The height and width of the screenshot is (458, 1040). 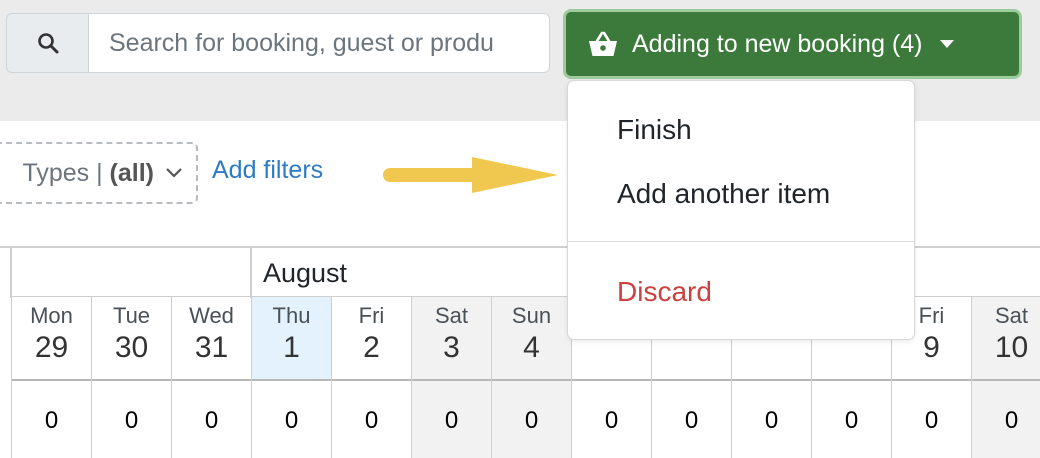 I want to click on day-name: Tue, so click(x=131, y=315).